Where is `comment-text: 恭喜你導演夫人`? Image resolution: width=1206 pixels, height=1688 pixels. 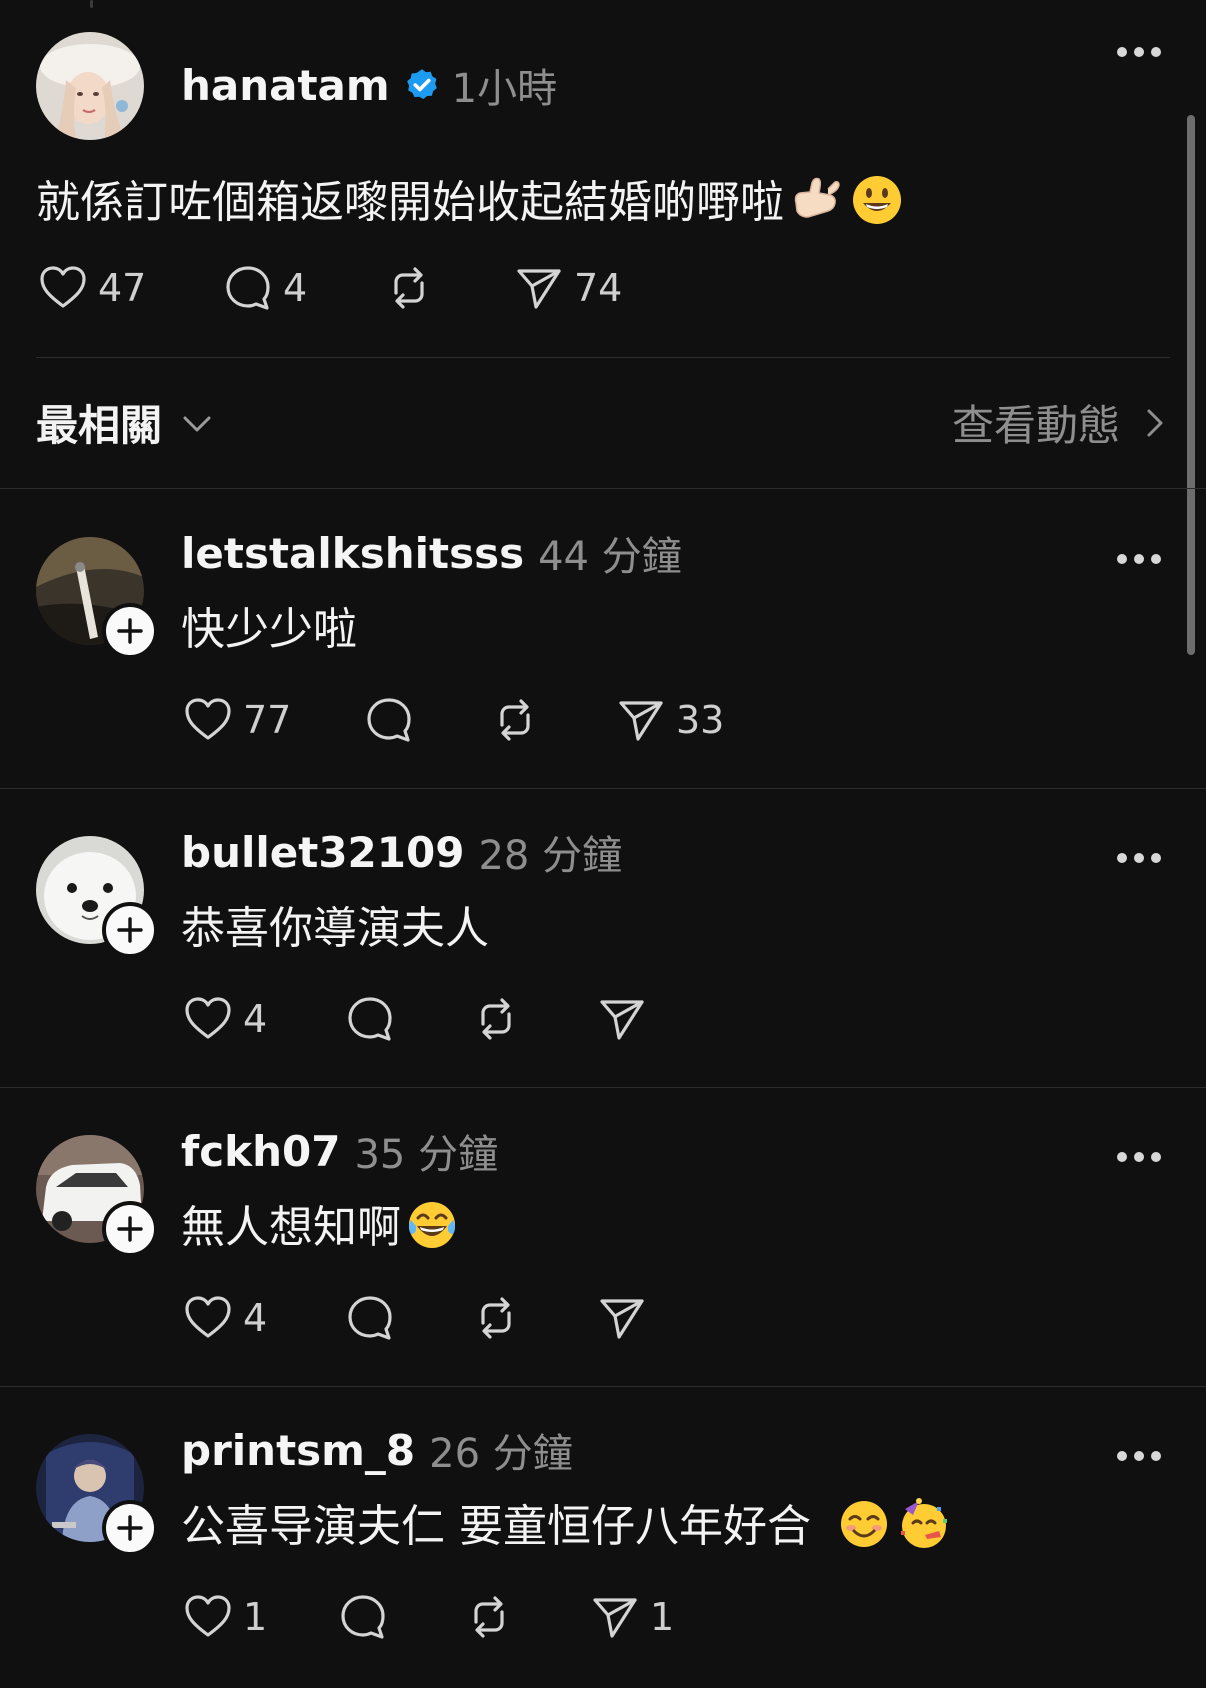 comment-text: 恭喜你導演夫人 is located at coordinates (335, 924).